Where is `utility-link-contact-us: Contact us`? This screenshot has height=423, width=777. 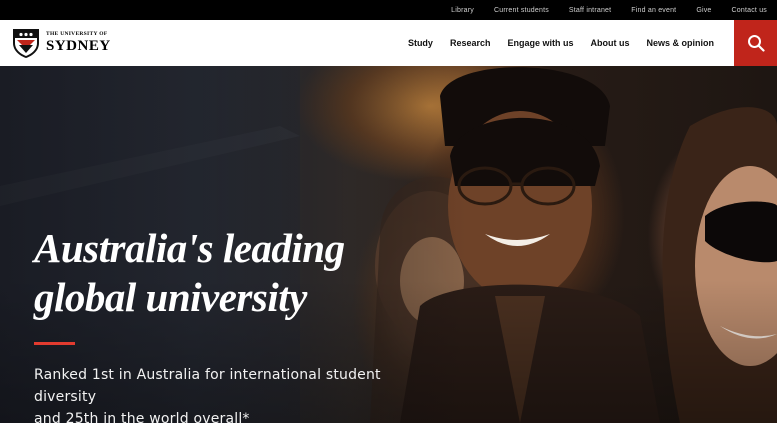
utility-link-contact-us: Contact us is located at coordinates (749, 10).